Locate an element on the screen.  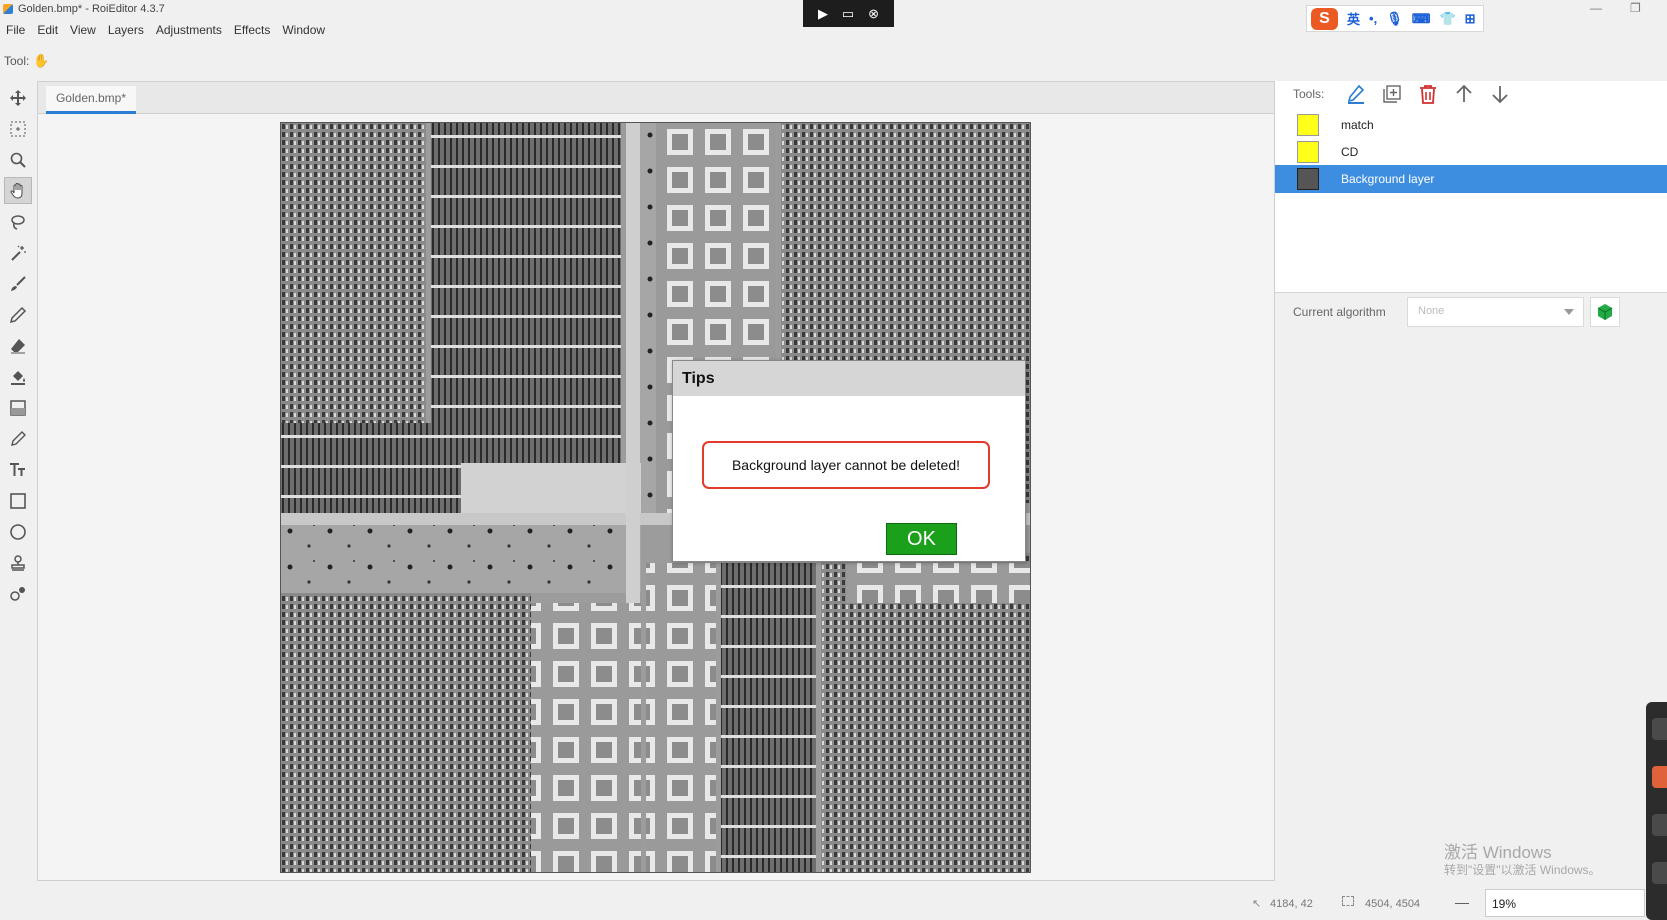
layer-name: CD is located at coordinates (1350, 152).